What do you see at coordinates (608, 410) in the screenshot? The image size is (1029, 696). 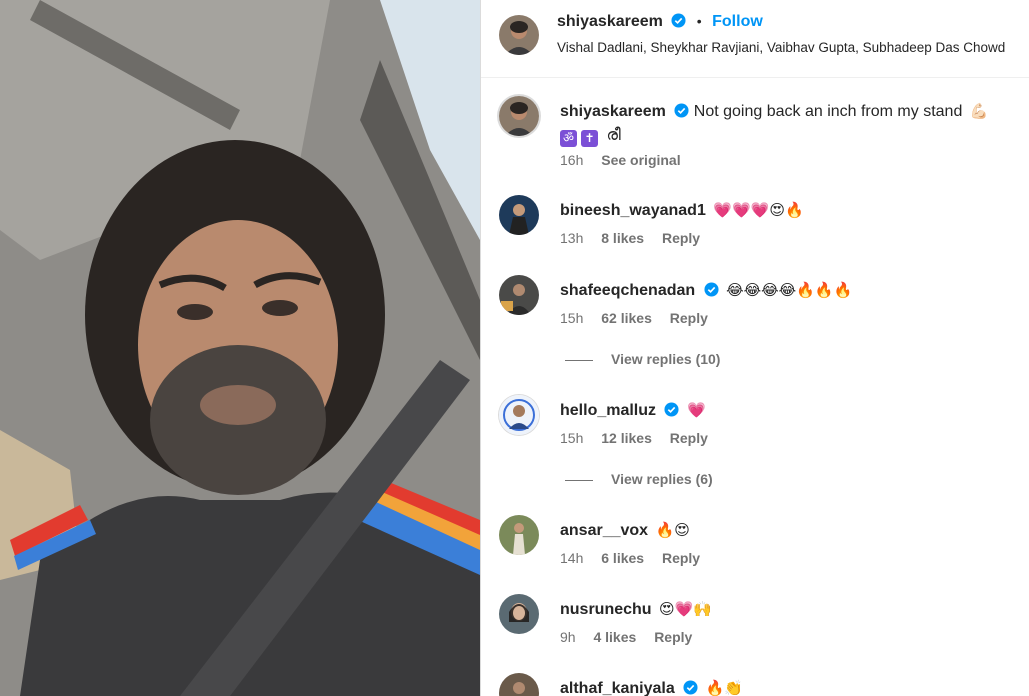 I see `comment-username: hello_malluz` at bounding box center [608, 410].